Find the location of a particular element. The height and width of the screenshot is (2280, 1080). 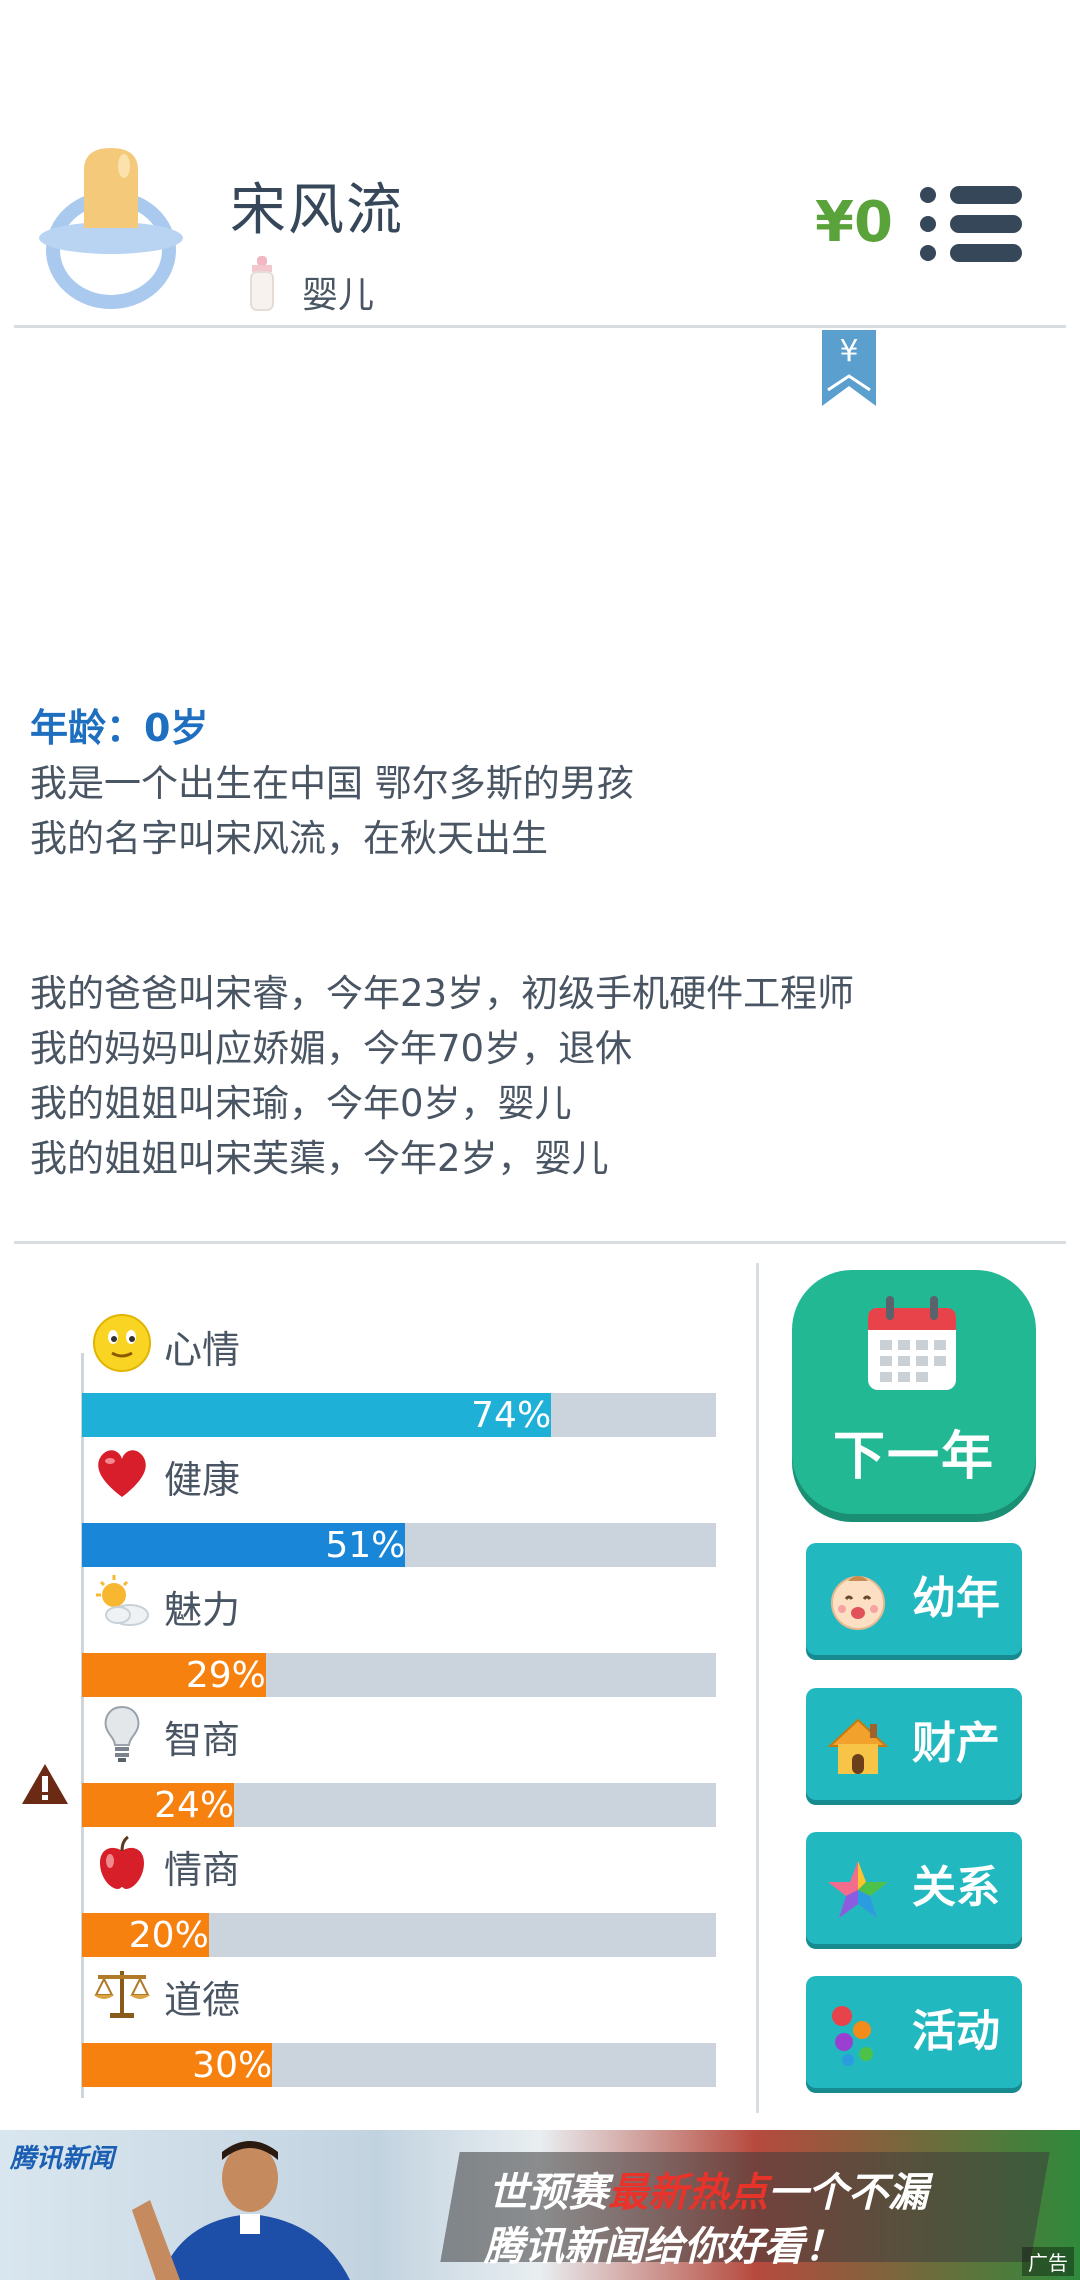

stat-name: 魅力 is located at coordinates (202, 1610).